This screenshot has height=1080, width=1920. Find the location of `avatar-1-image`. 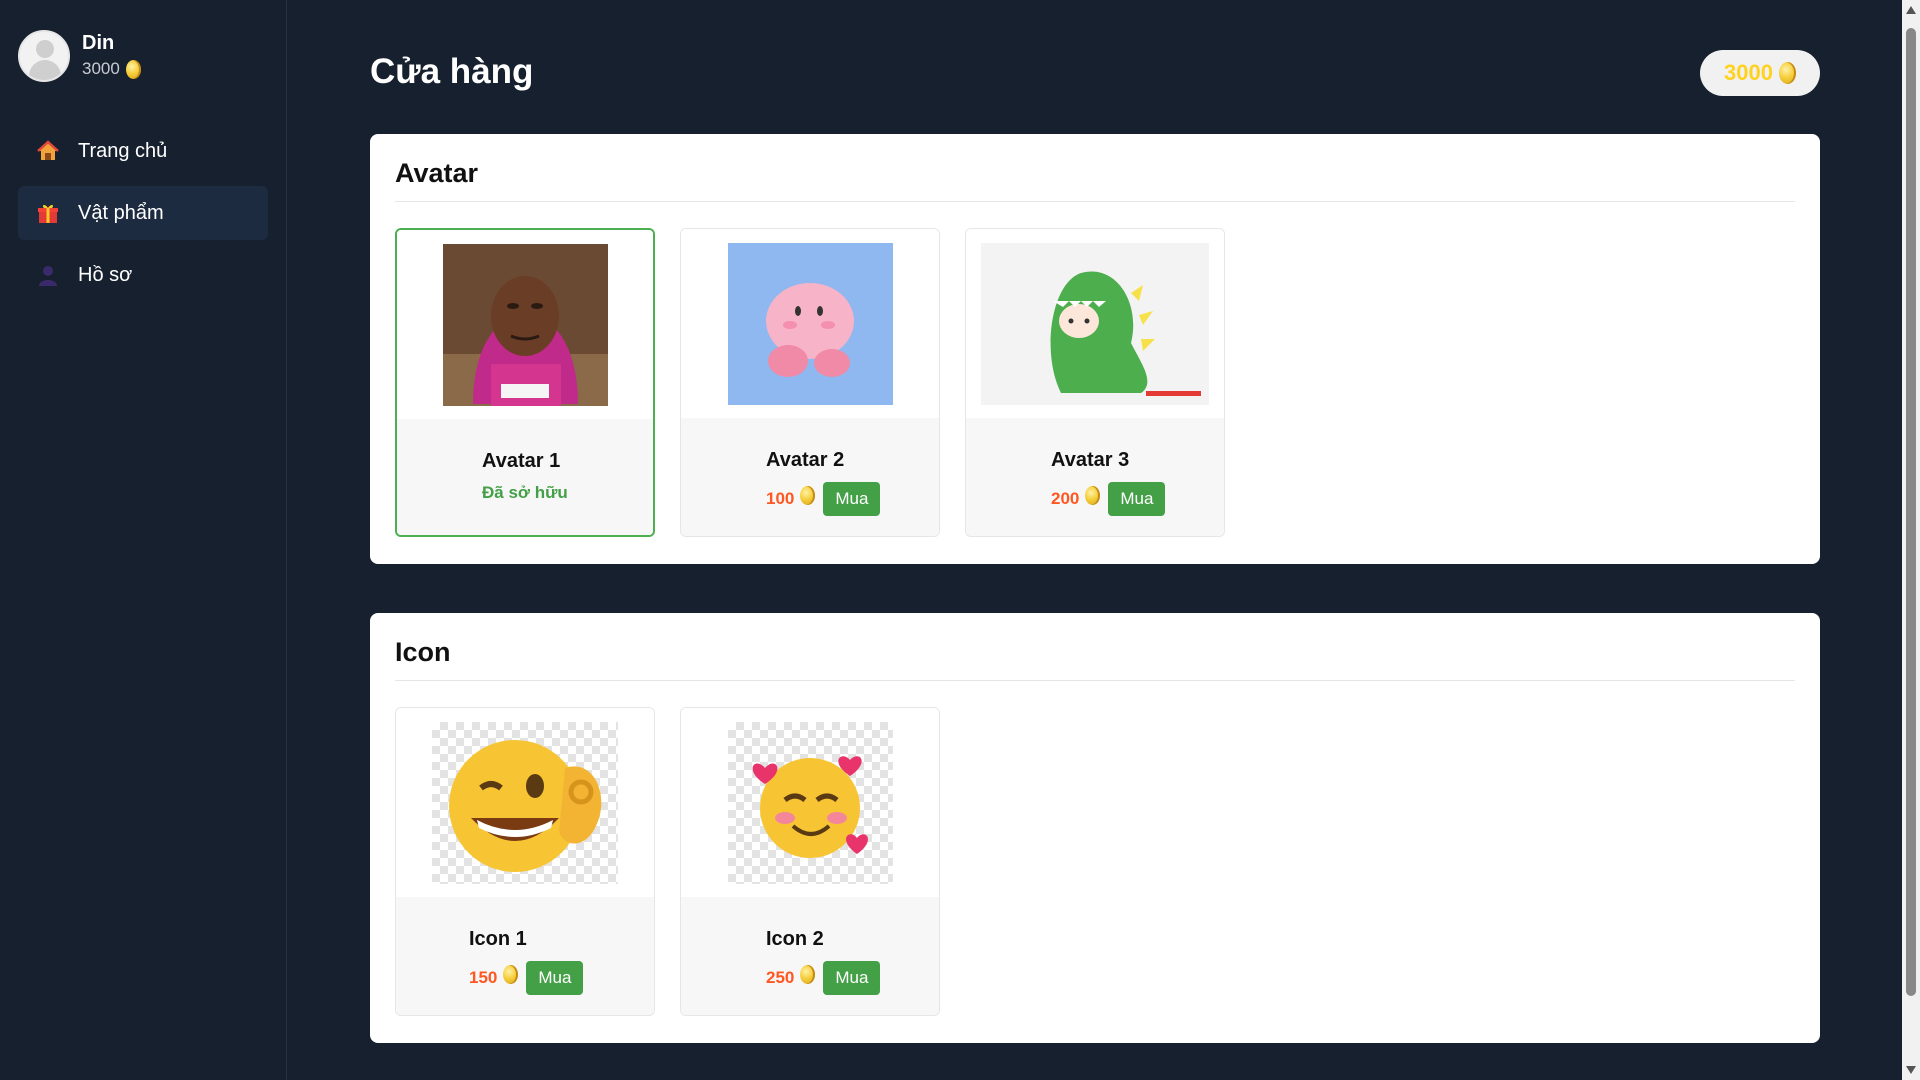

avatar-1-image is located at coordinates (525, 324).